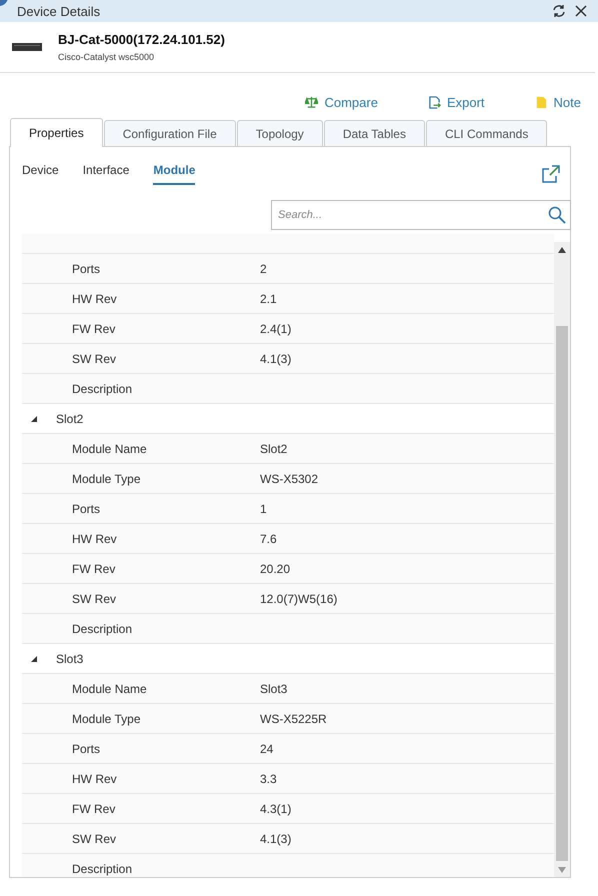 The height and width of the screenshot is (896, 598). I want to click on property-value: 1, so click(263, 509).